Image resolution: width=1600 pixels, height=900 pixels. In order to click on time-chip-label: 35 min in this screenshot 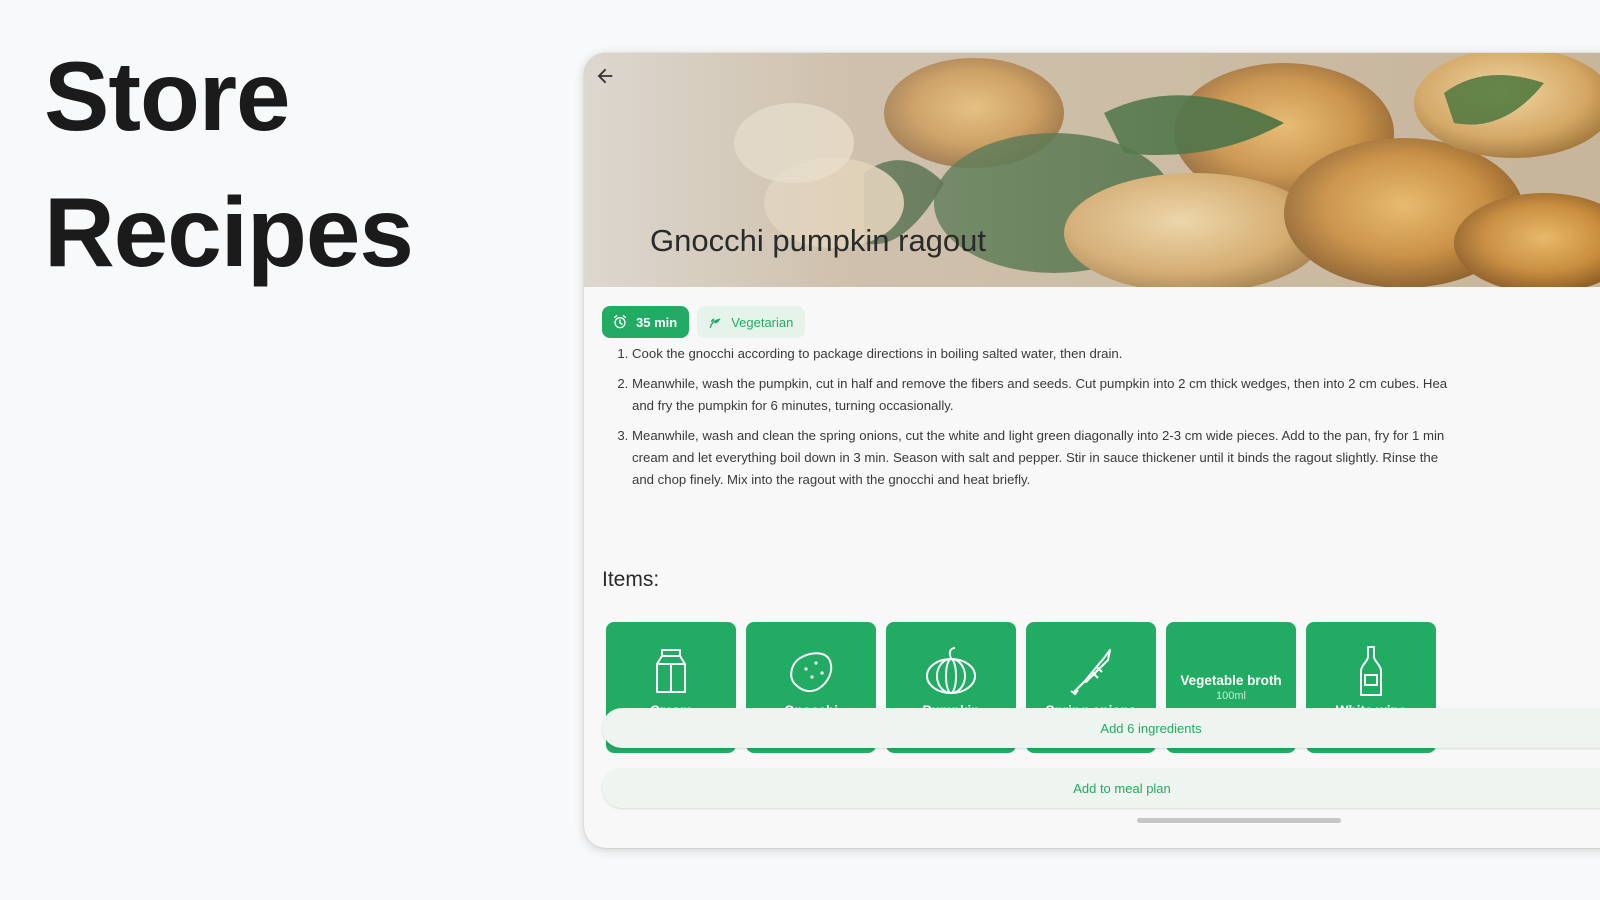, I will do `click(657, 322)`.